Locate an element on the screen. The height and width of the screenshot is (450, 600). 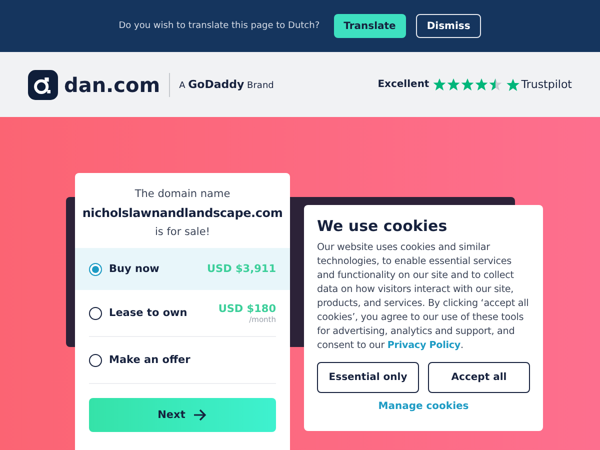
translate-button: Translate is located at coordinates (370, 26).